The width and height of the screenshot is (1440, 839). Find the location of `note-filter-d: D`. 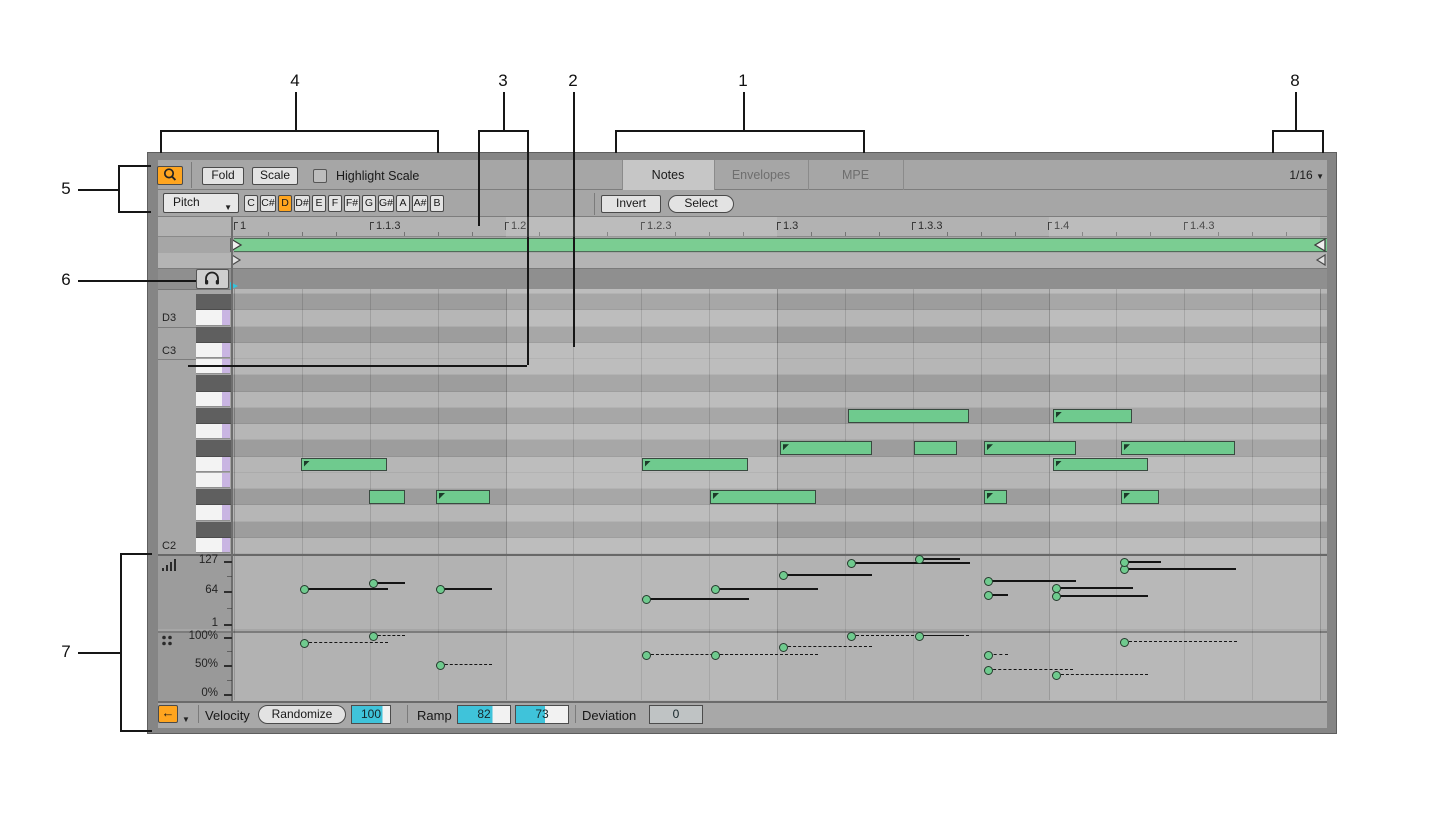

note-filter-d: D is located at coordinates (285, 203).